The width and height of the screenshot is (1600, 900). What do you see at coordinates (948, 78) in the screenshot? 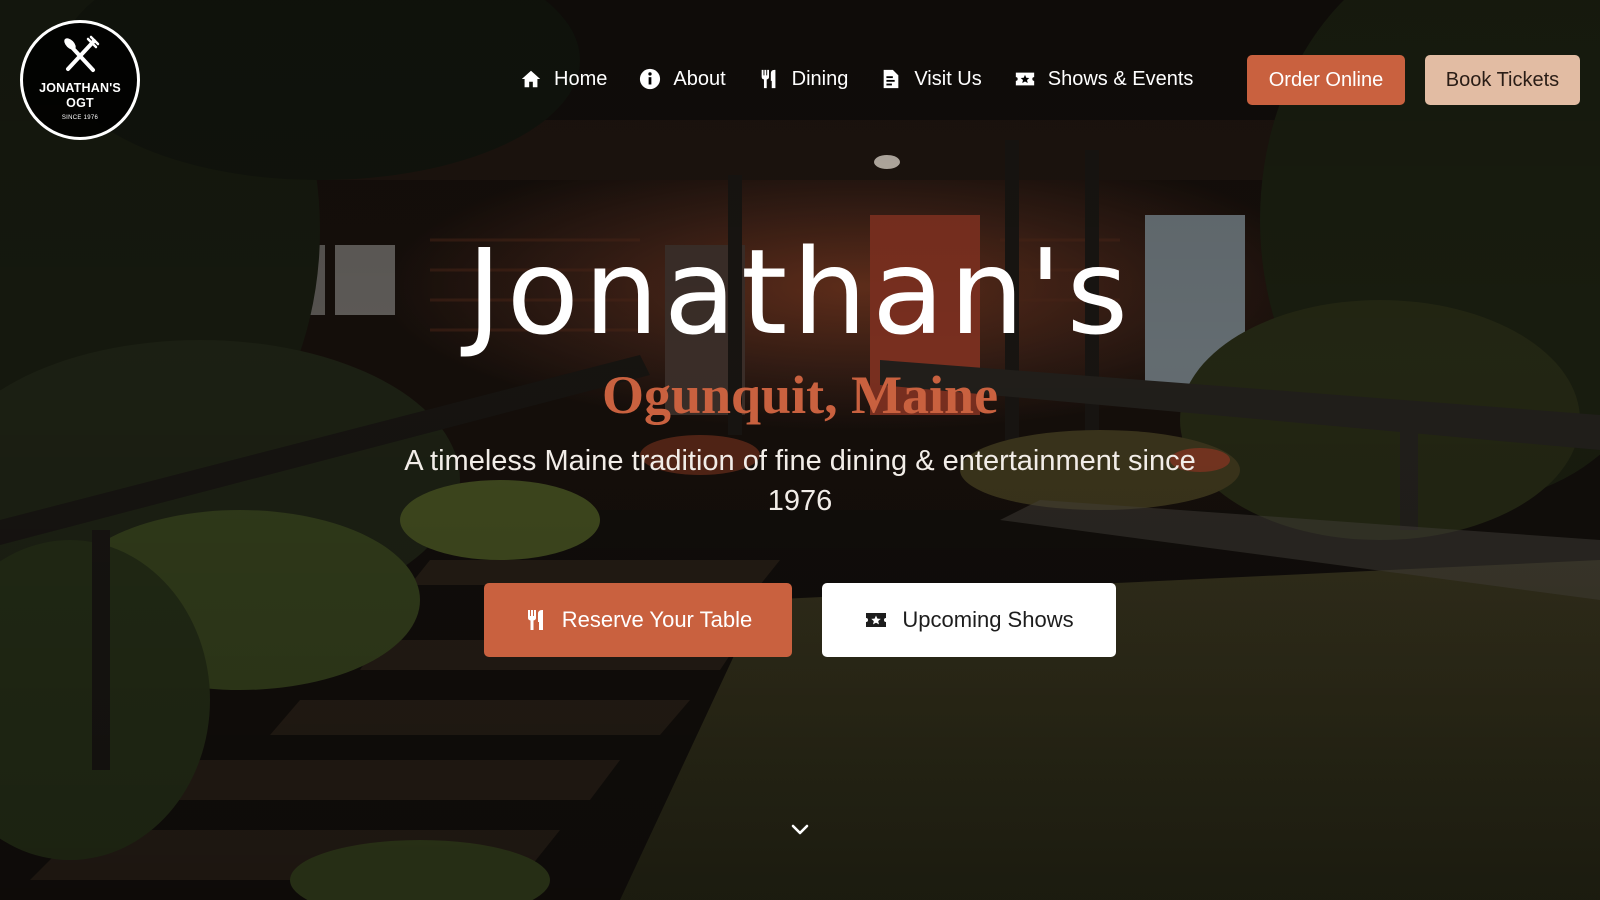
I see `nav-item-label: Visit Us` at bounding box center [948, 78].